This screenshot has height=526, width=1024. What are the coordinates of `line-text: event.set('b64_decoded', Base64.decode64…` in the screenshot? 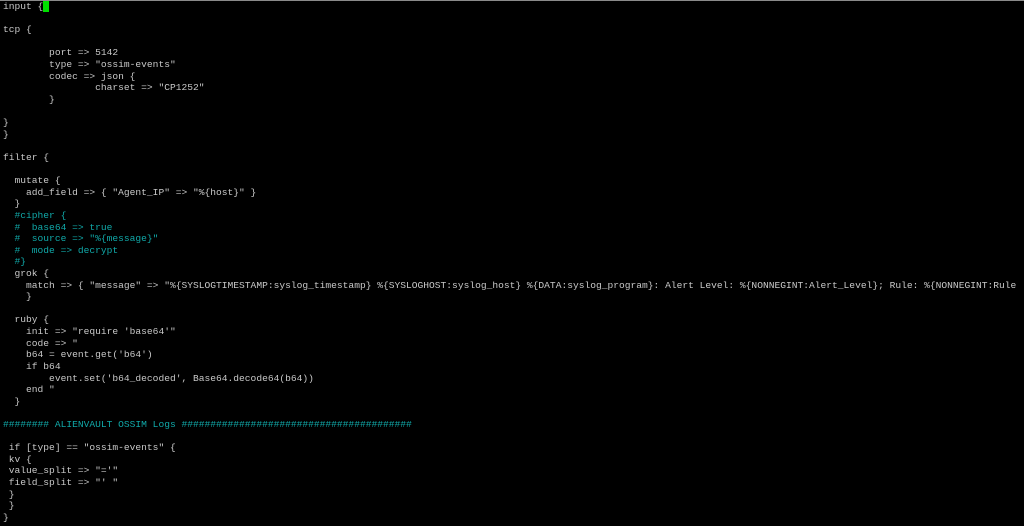 It's located at (158, 378).